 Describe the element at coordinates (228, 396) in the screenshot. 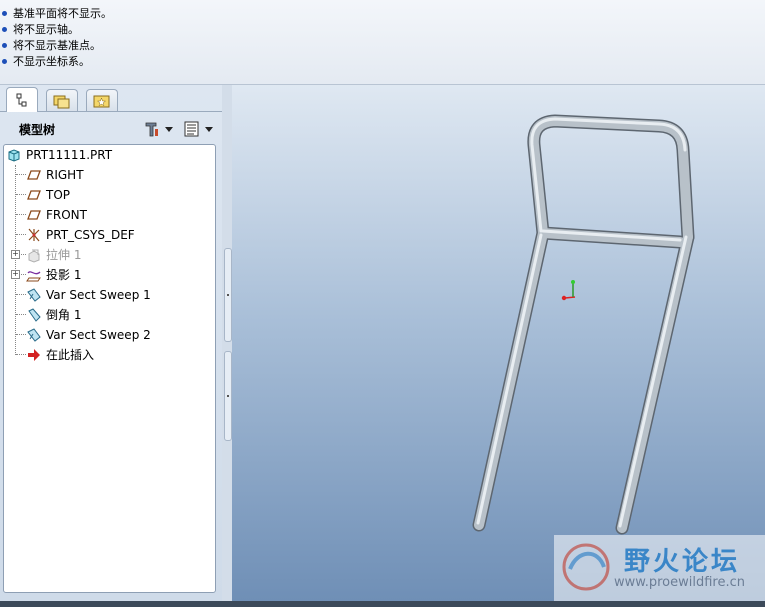

I see `splitter-handle-bottom` at that location.